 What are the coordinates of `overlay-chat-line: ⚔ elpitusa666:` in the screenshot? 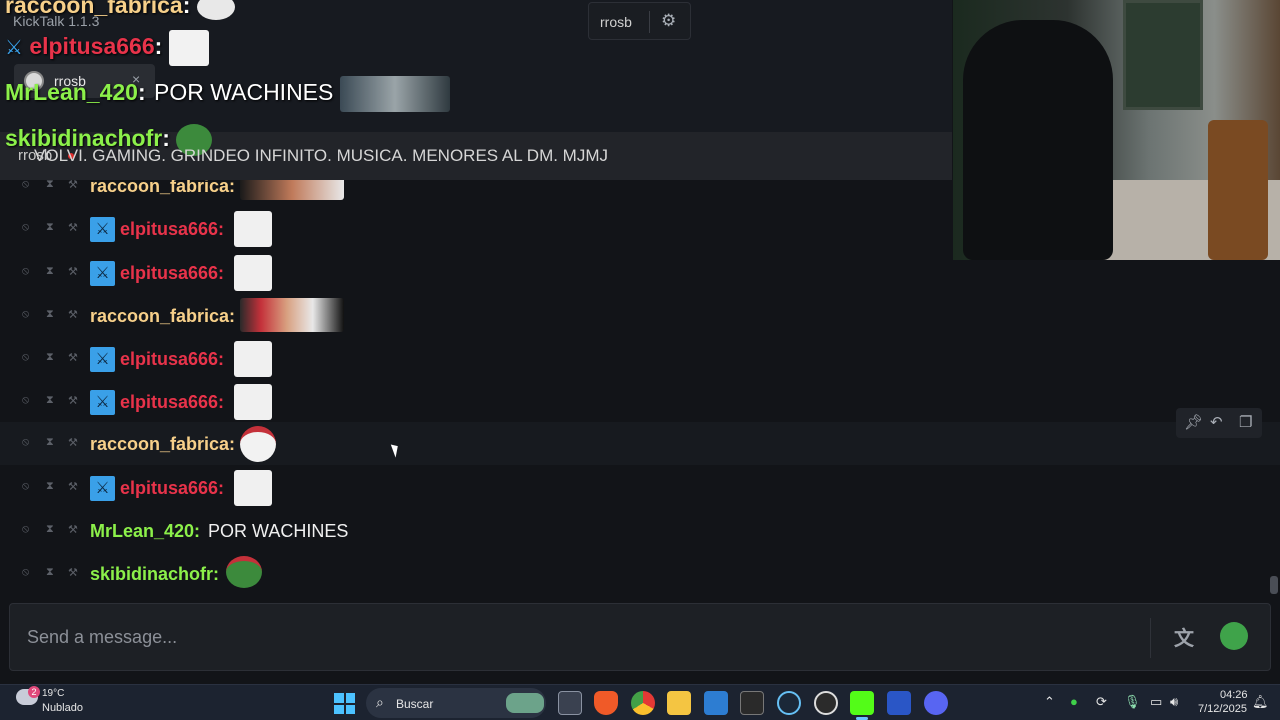 It's located at (107, 48).